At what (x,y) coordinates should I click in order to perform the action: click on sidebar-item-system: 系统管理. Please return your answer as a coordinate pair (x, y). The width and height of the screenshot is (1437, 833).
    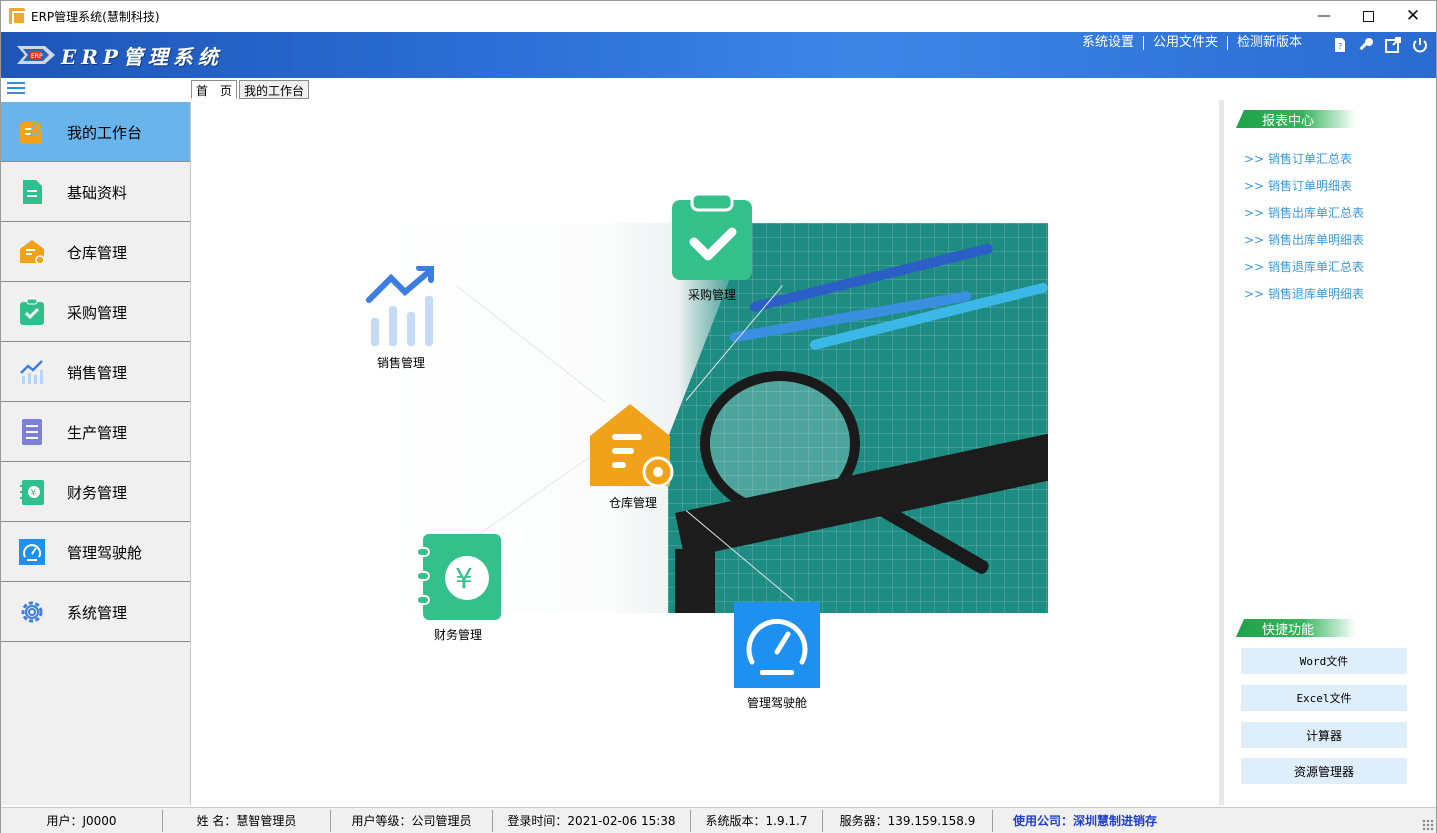
    Looking at the image, I should click on (95, 612).